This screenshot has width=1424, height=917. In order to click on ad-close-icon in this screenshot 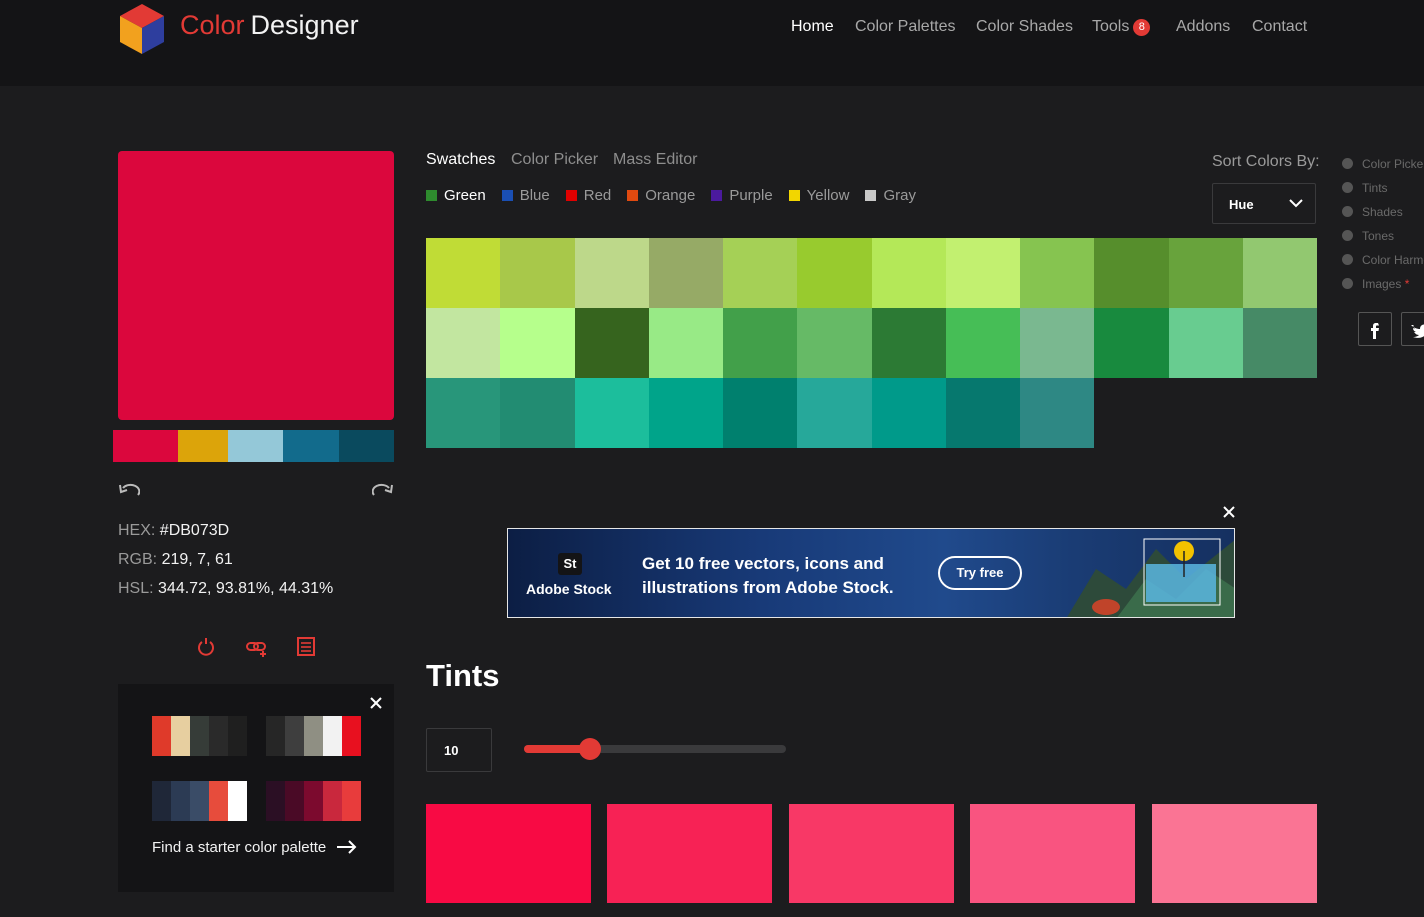, I will do `click(1229, 512)`.